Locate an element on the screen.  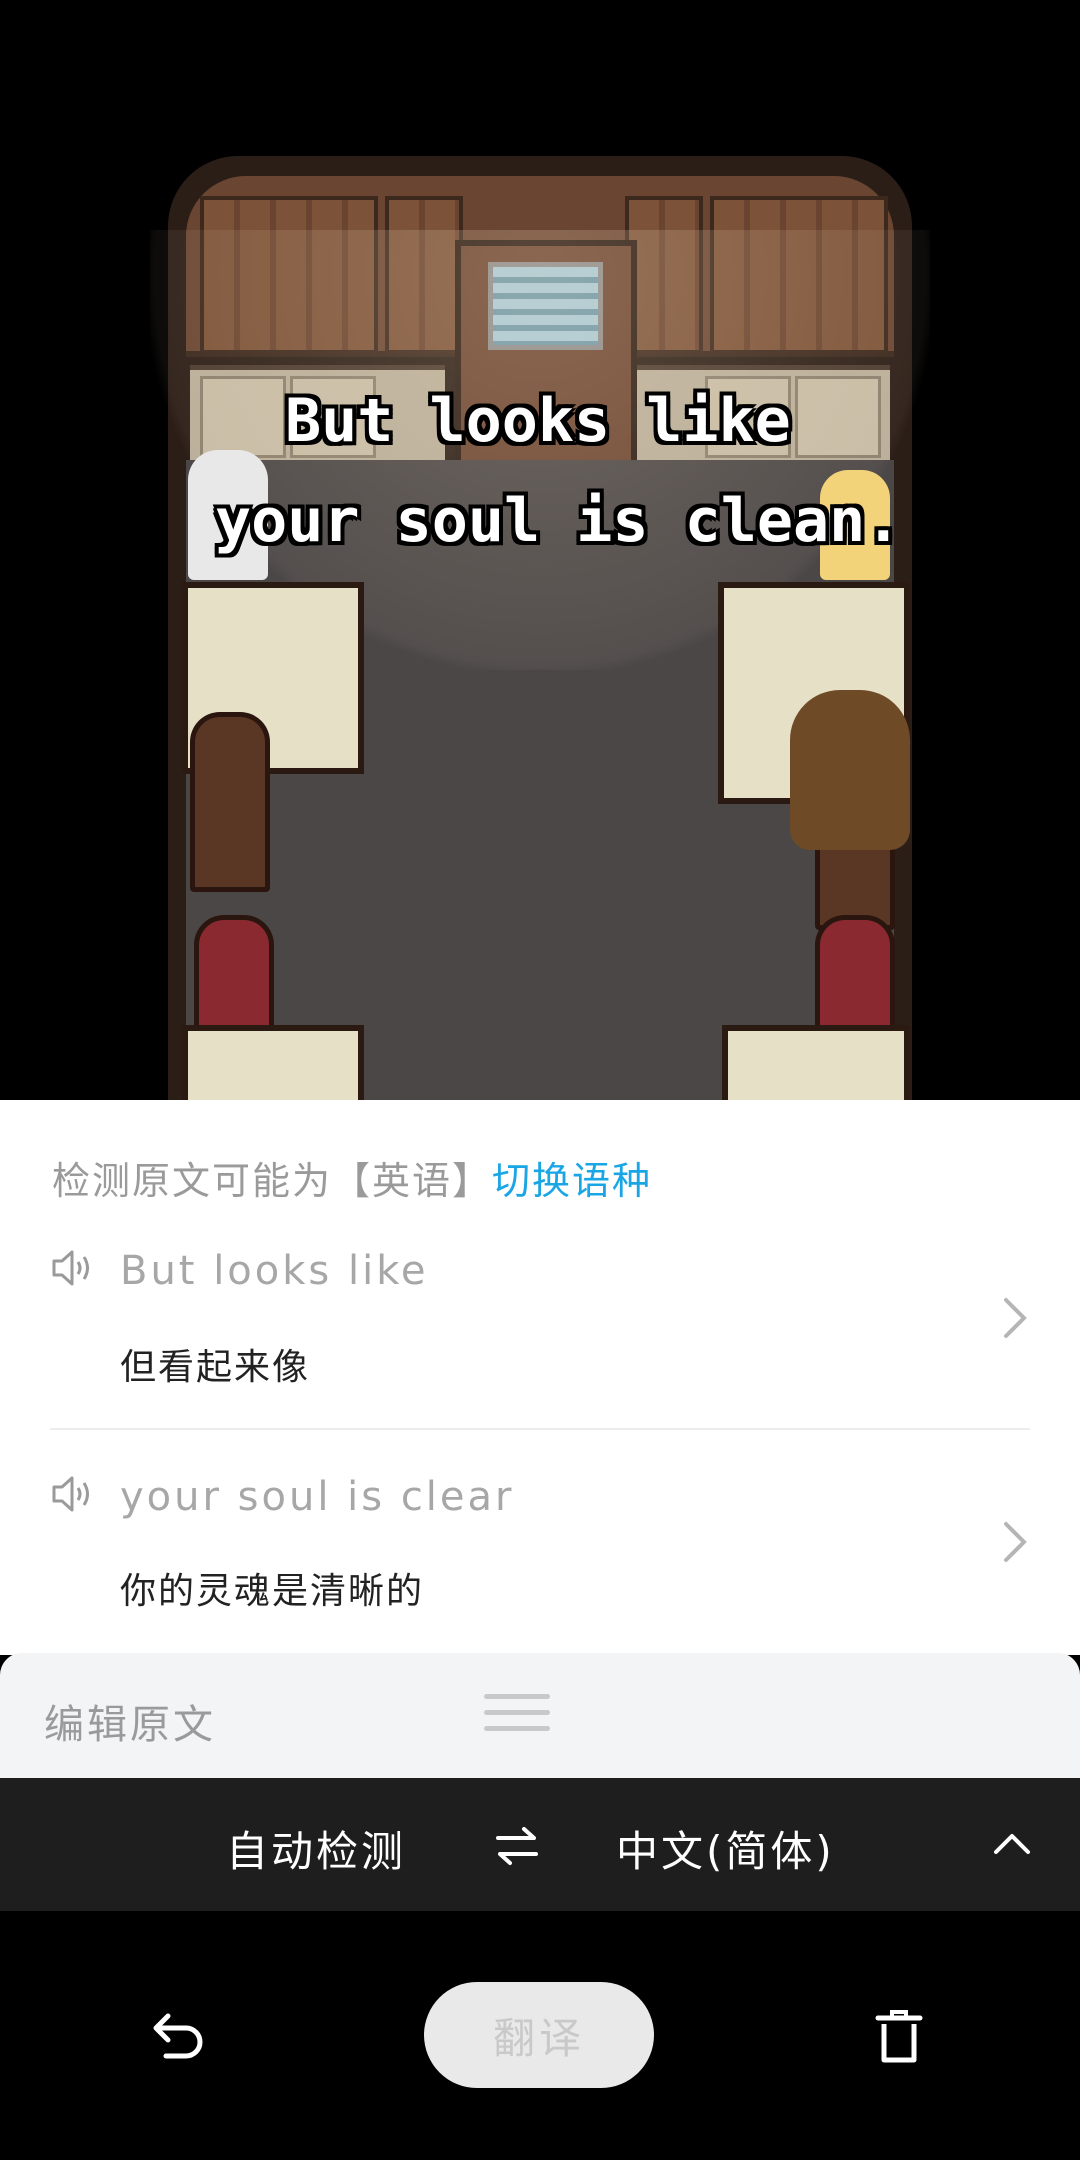
divider is located at coordinates (540, 1429).